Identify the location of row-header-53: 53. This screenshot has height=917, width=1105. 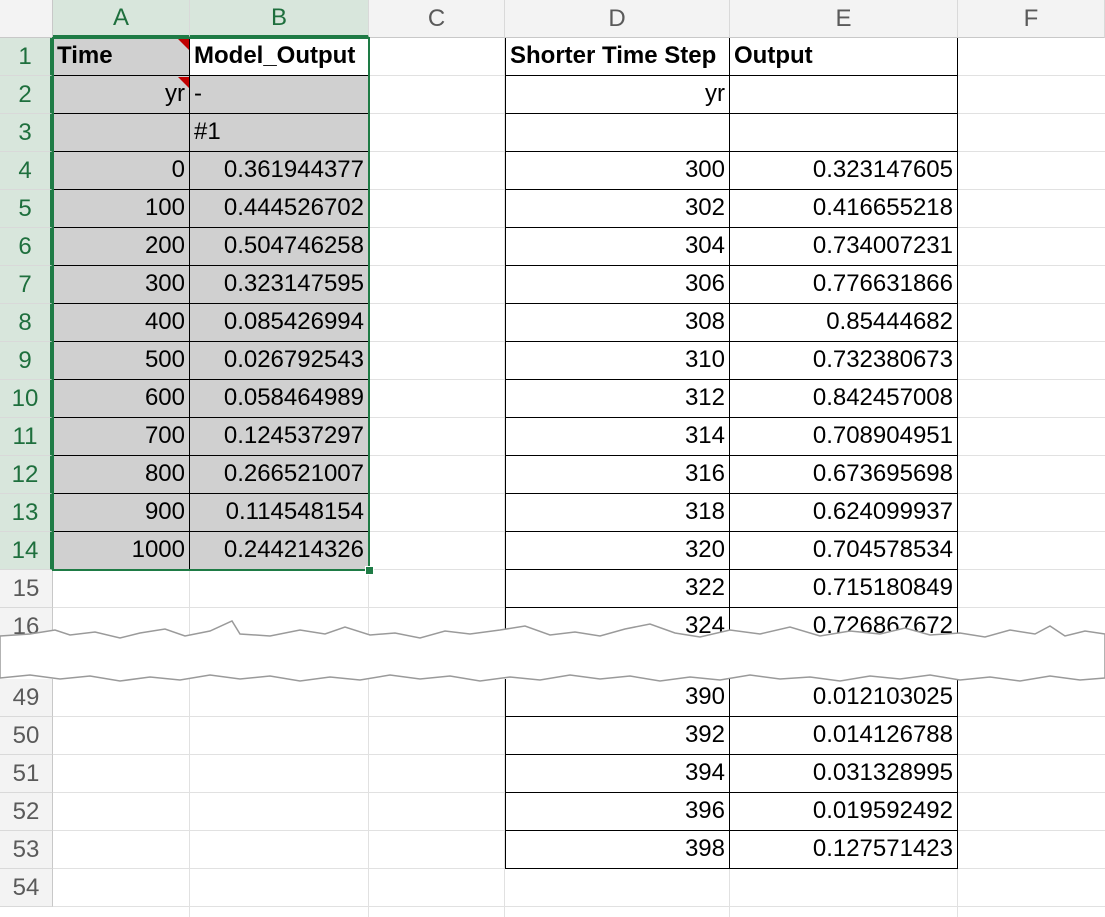
(26, 850).